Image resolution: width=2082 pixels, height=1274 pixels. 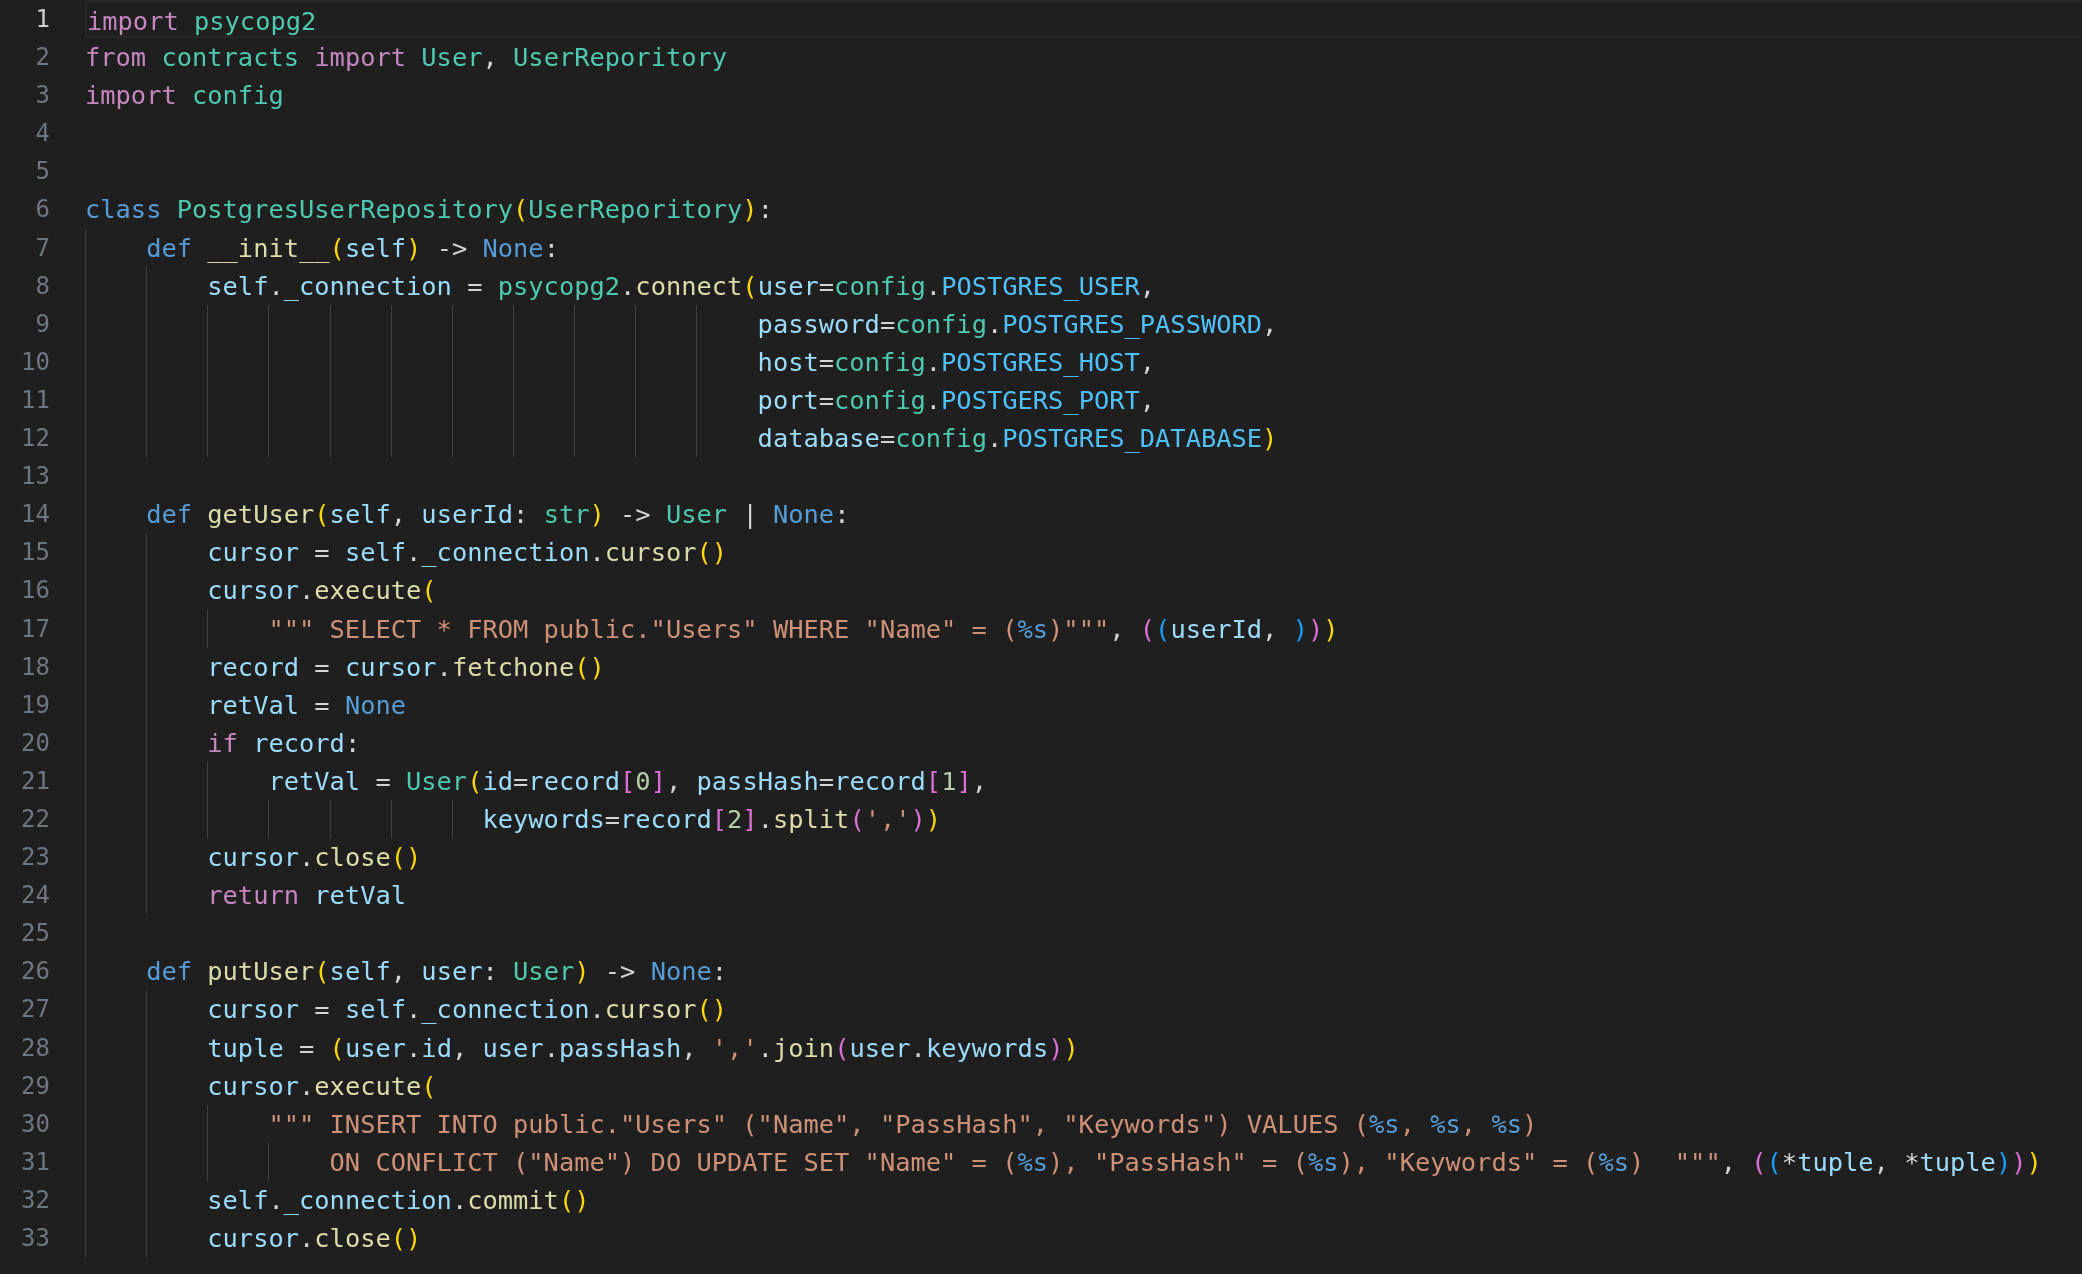 What do you see at coordinates (711, 818) in the screenshot?
I see `code-line: keywords=record[2].split(','))` at bounding box center [711, 818].